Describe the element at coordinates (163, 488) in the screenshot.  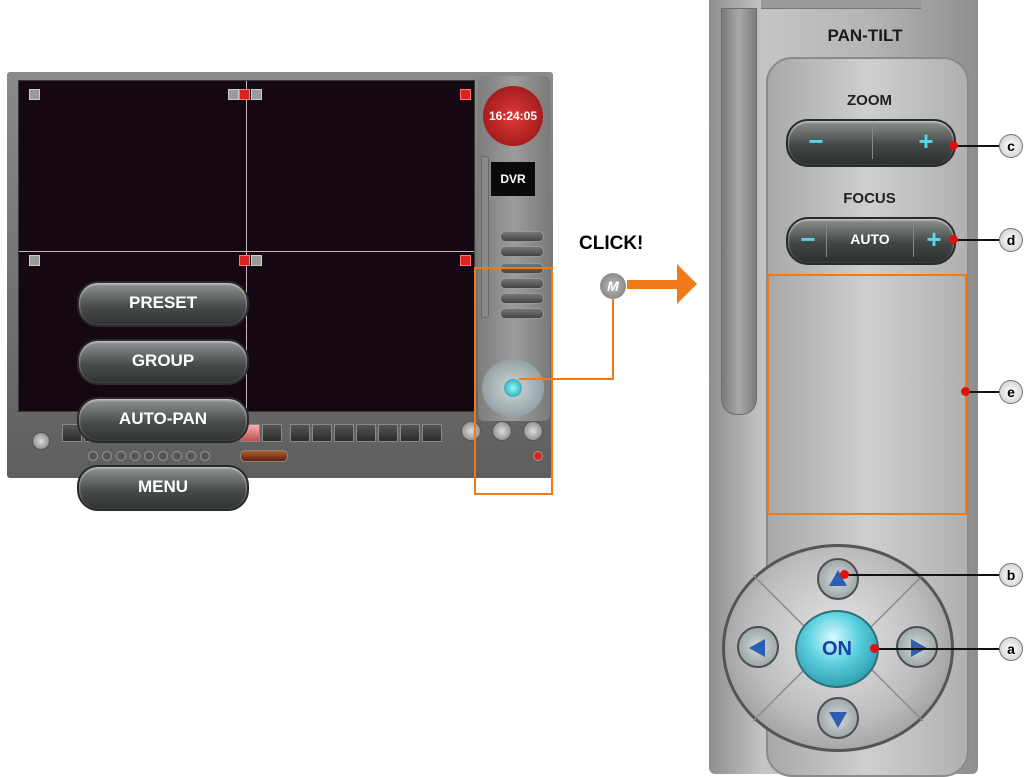
I see `menu-button: MENU` at that location.